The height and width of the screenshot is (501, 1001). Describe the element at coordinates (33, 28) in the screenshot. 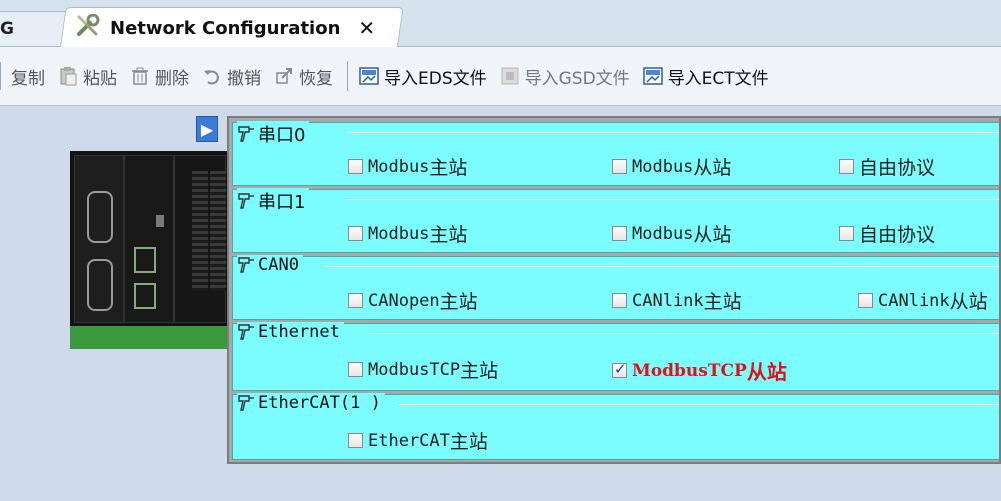

I see `tab-previous: G` at that location.